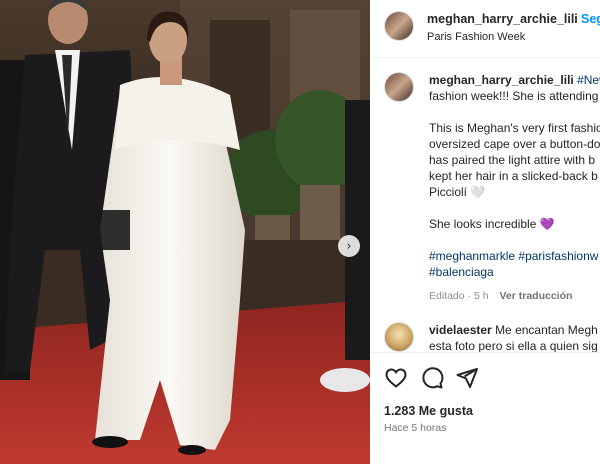 This screenshot has width=600, height=464. I want to click on caption-line: kept her hair in a slicked-back b, so click(513, 176).